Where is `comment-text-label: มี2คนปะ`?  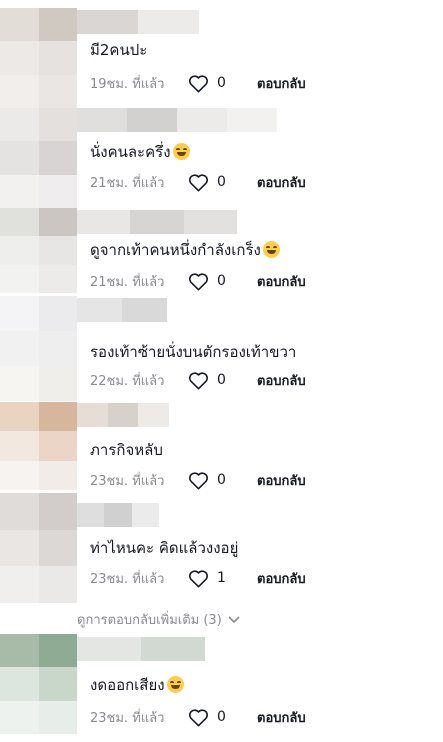
comment-text-label: มี2คนปะ is located at coordinates (119, 50).